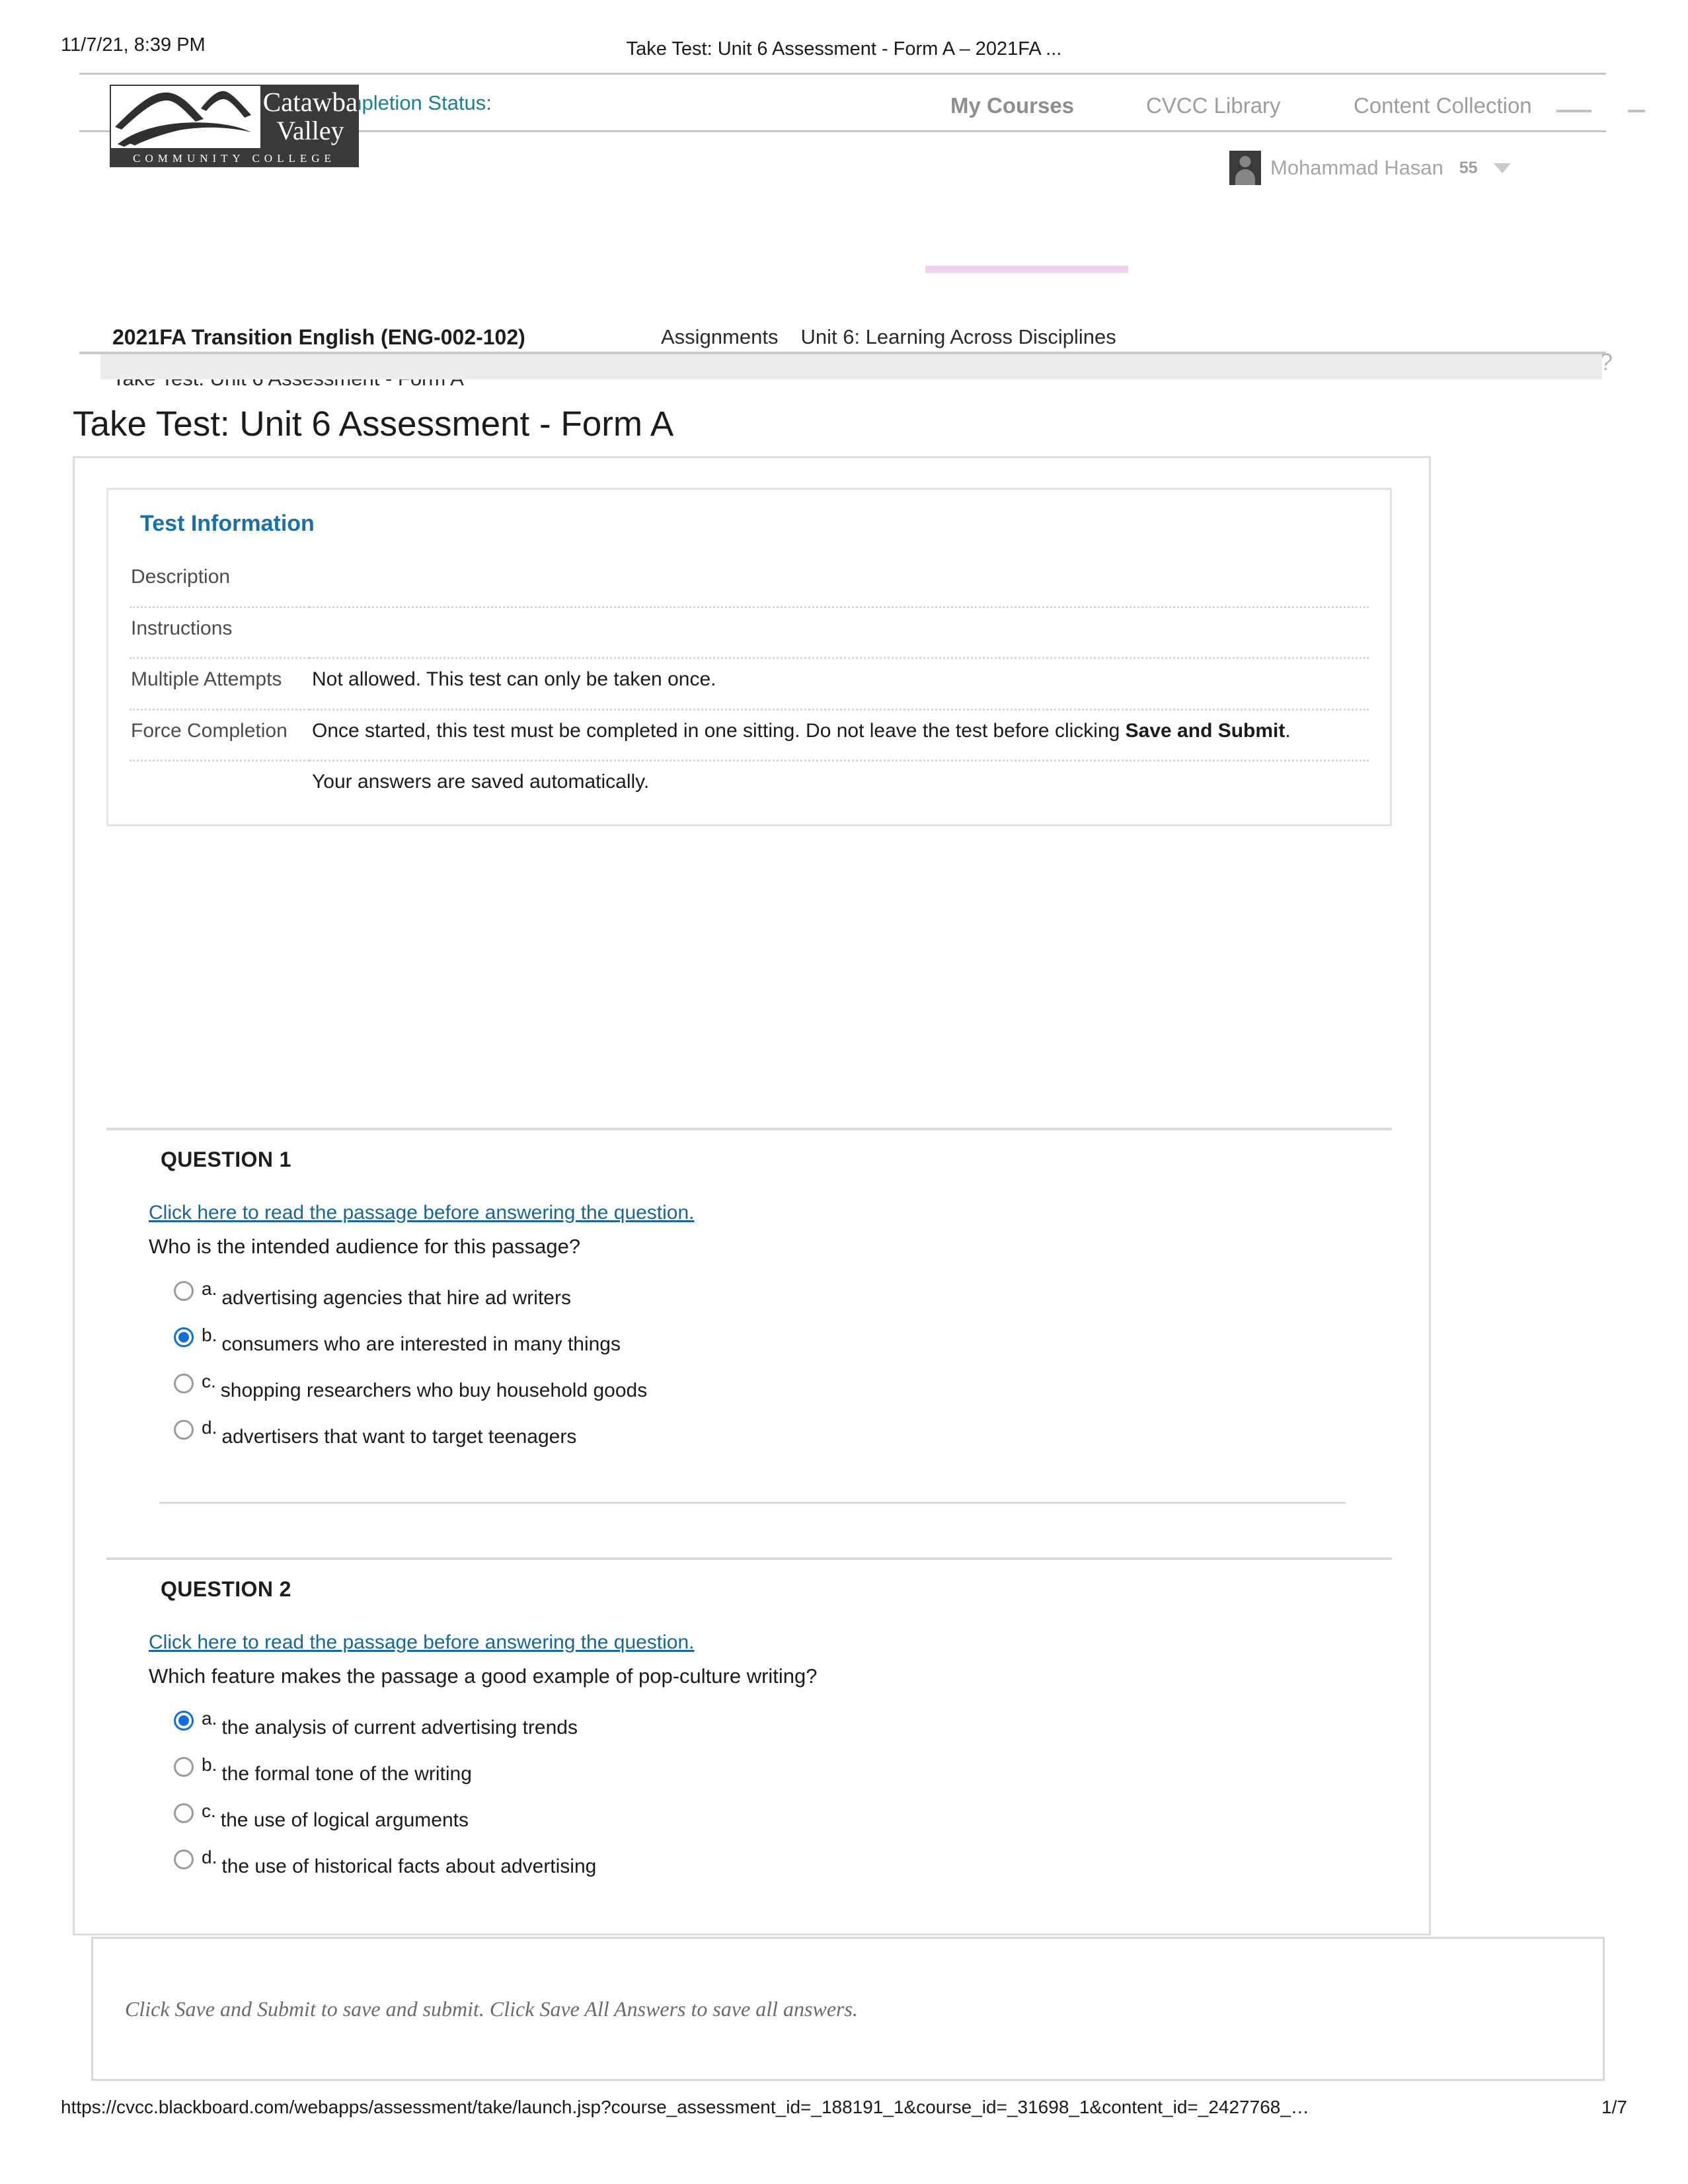 The width and height of the screenshot is (1688, 2184). Describe the element at coordinates (1288, 730) in the screenshot. I see `force-completion-text-suffix: .` at that location.